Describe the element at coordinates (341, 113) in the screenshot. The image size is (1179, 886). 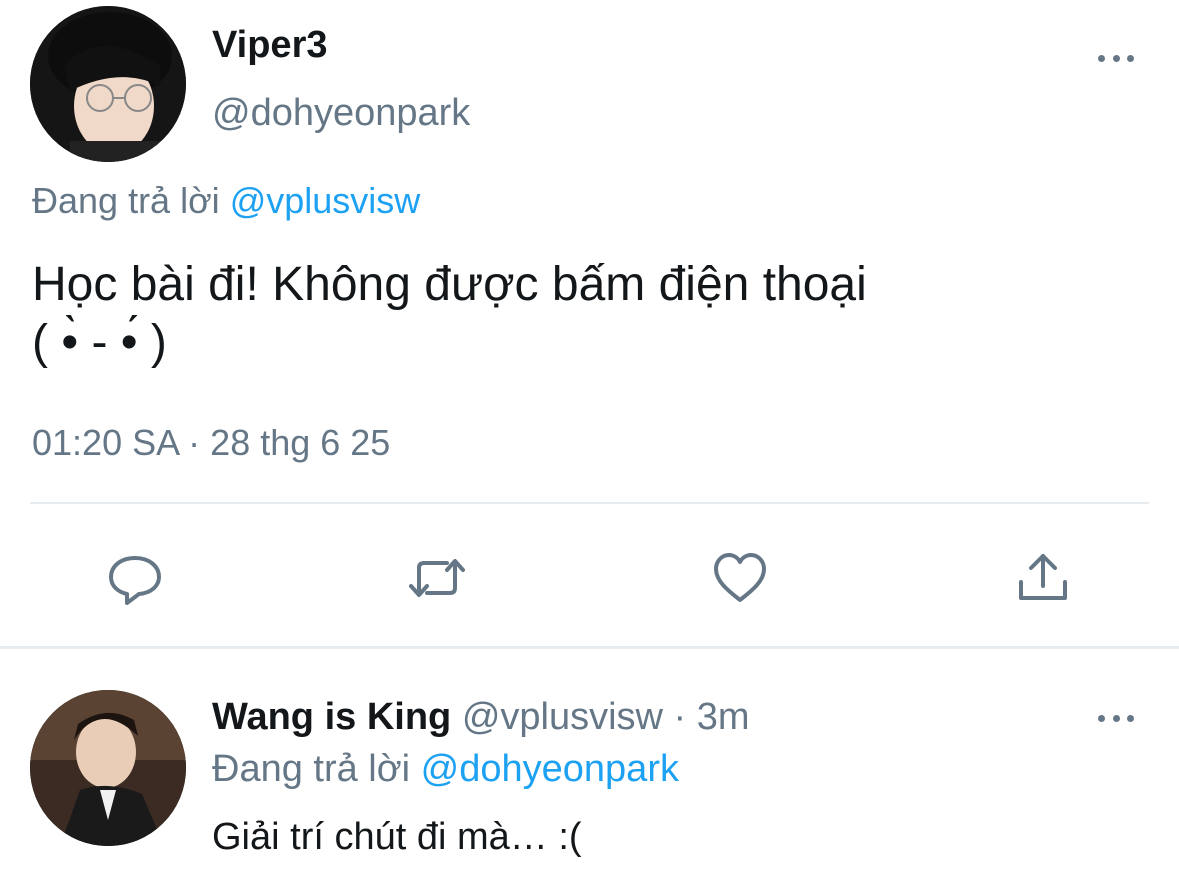
I see `user-handle: @dohyeonpark` at that location.